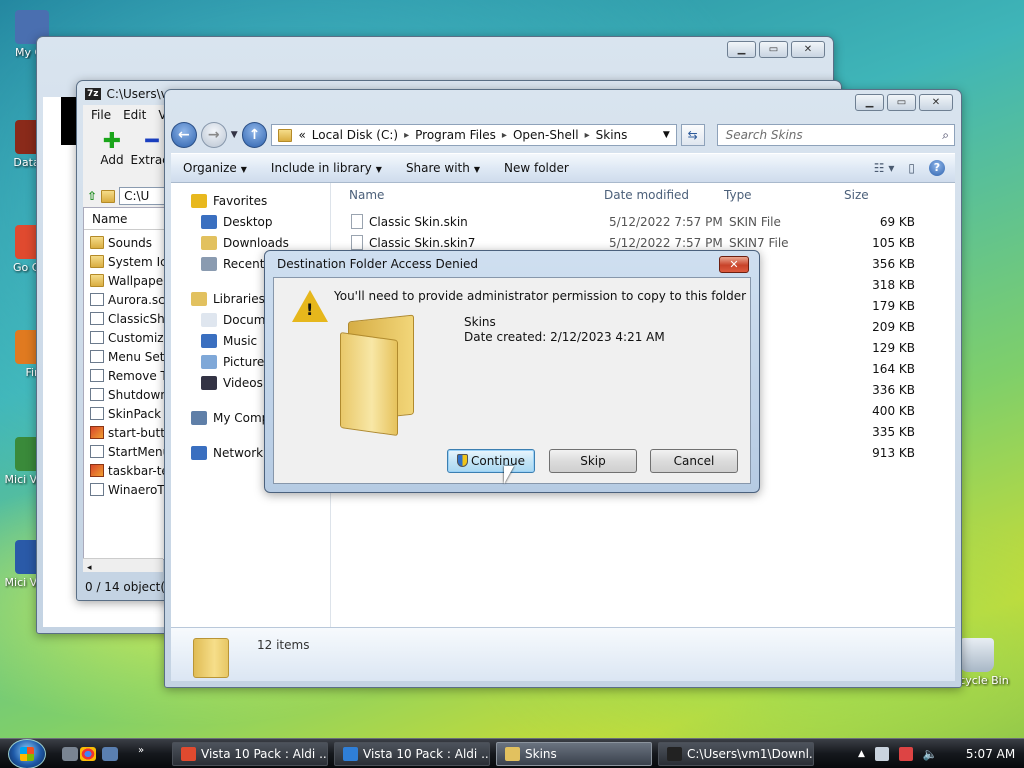  I want to click on start-button, so click(27, 753).